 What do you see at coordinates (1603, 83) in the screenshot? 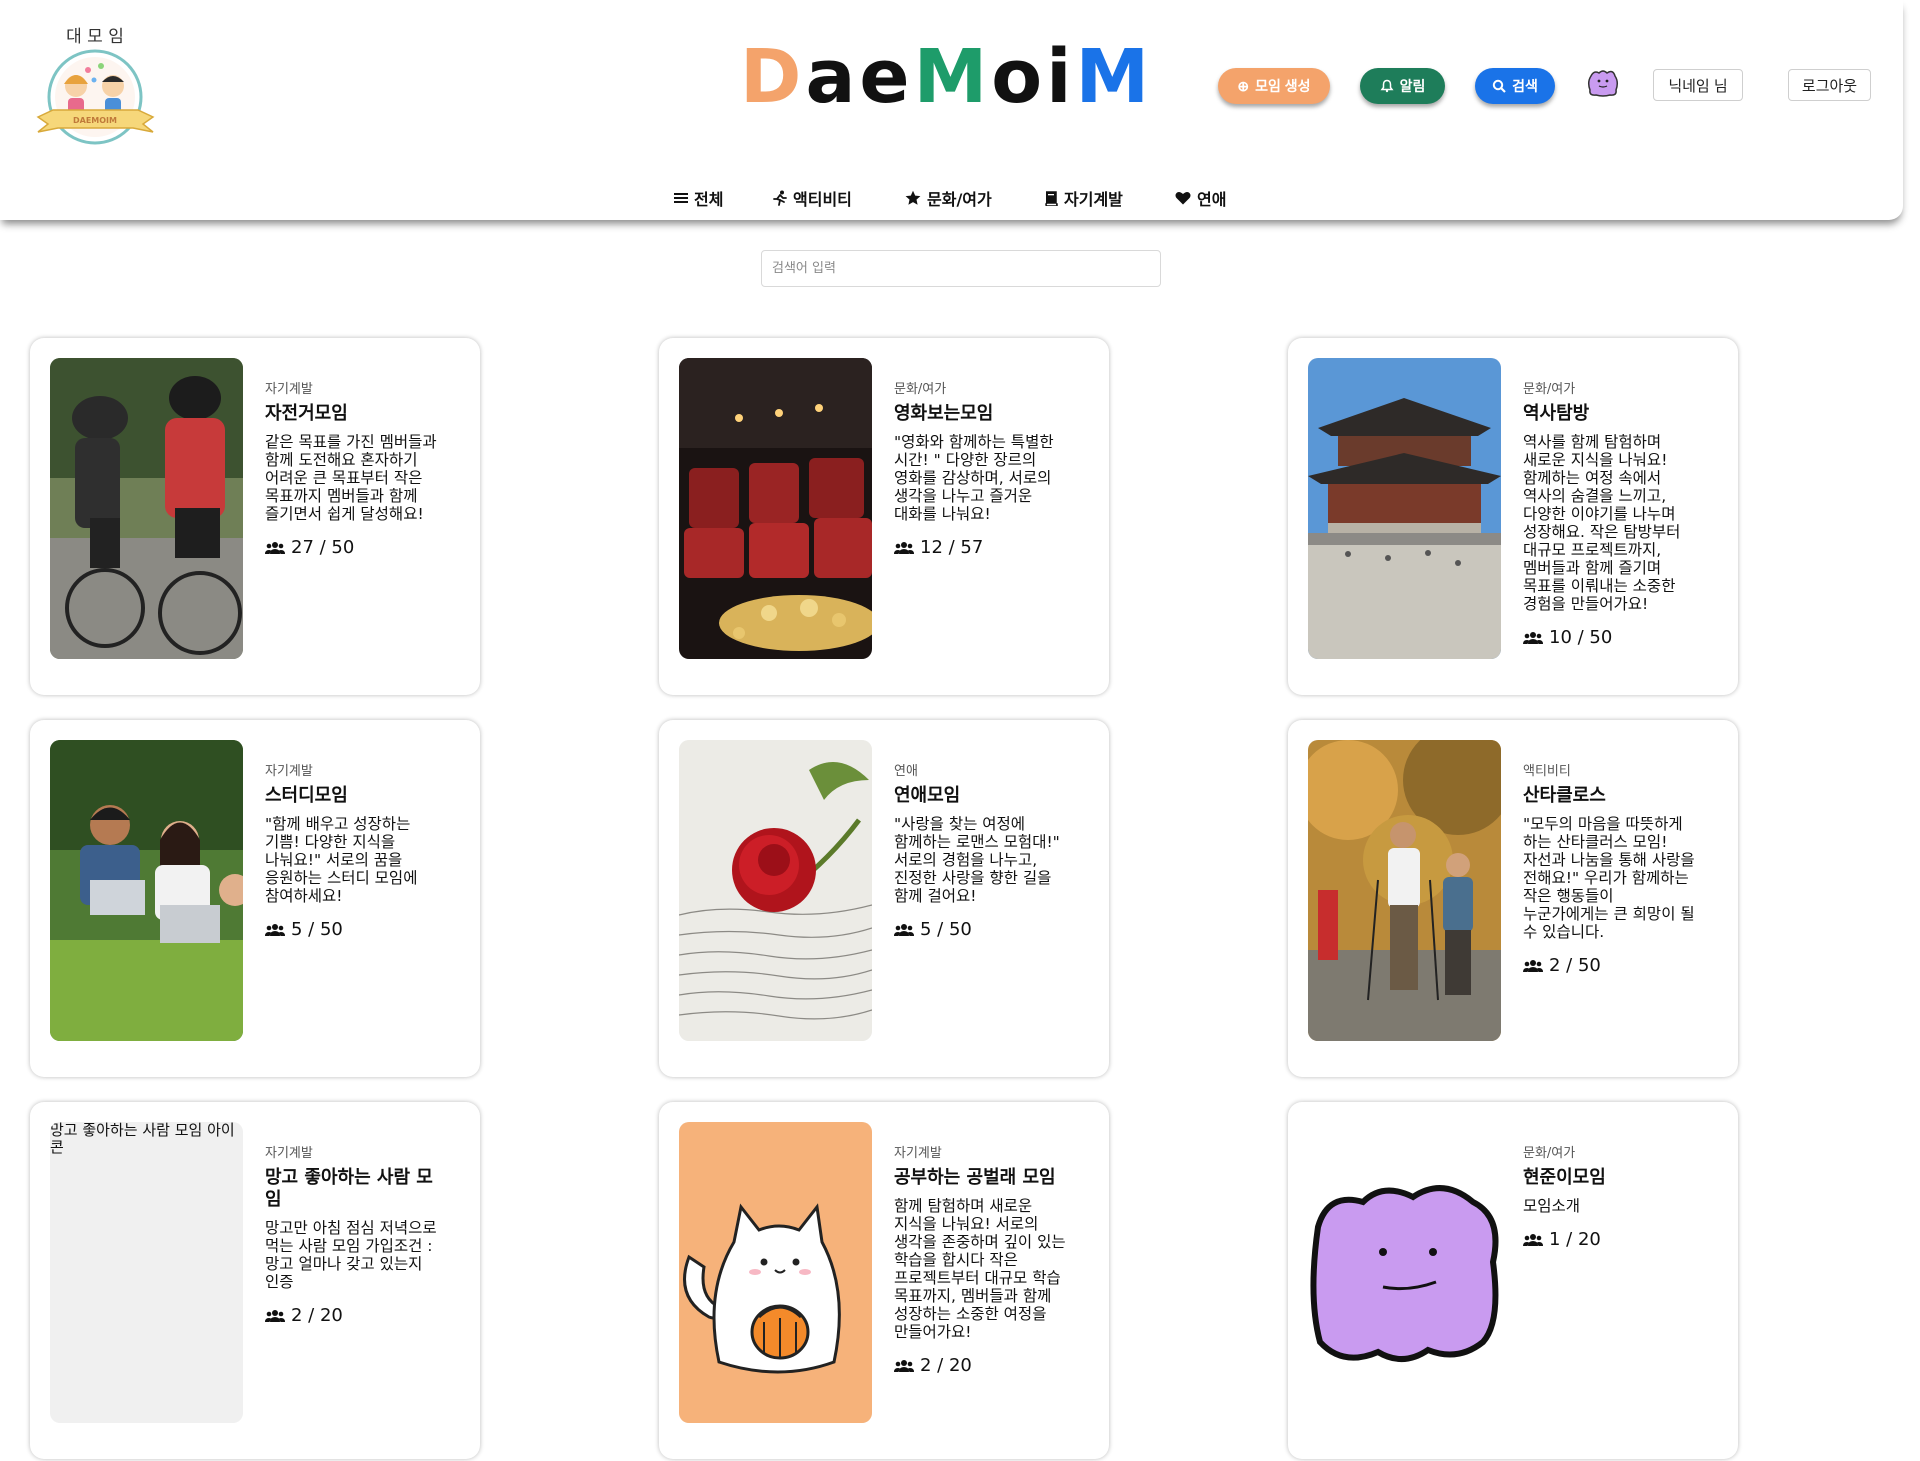
I see `ditto-avatar-icon` at bounding box center [1603, 83].